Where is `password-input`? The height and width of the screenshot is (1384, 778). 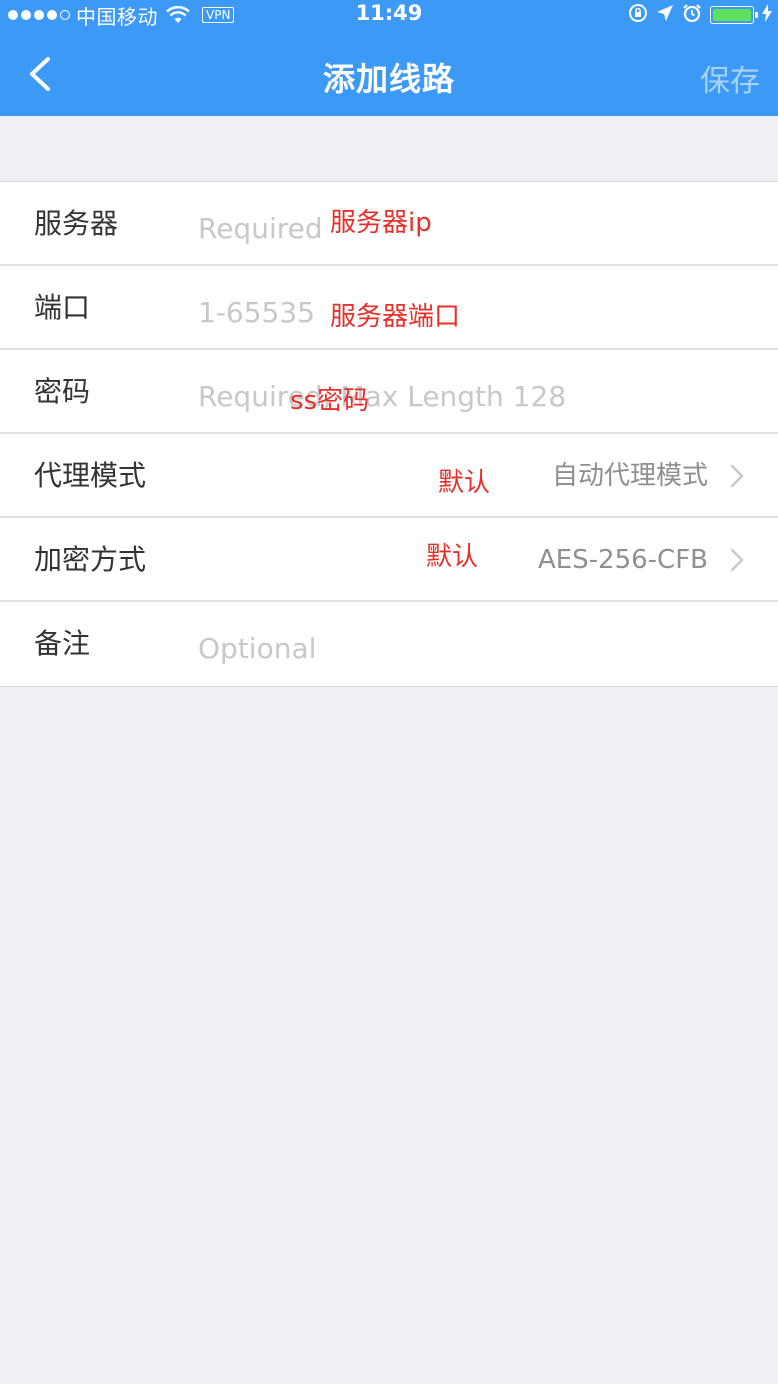
password-input is located at coordinates (468, 396).